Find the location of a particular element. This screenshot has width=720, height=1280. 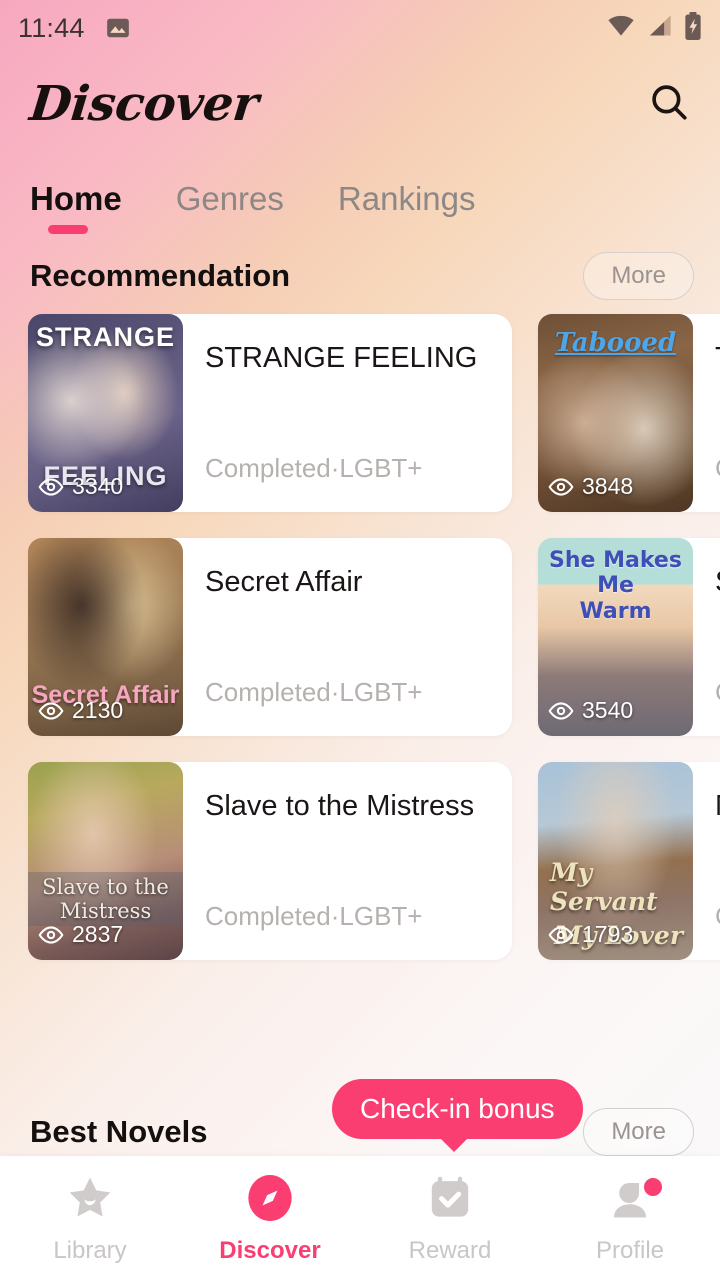

check-in-bonus-tooltip: Check-in bonus is located at coordinates (457, 1115).